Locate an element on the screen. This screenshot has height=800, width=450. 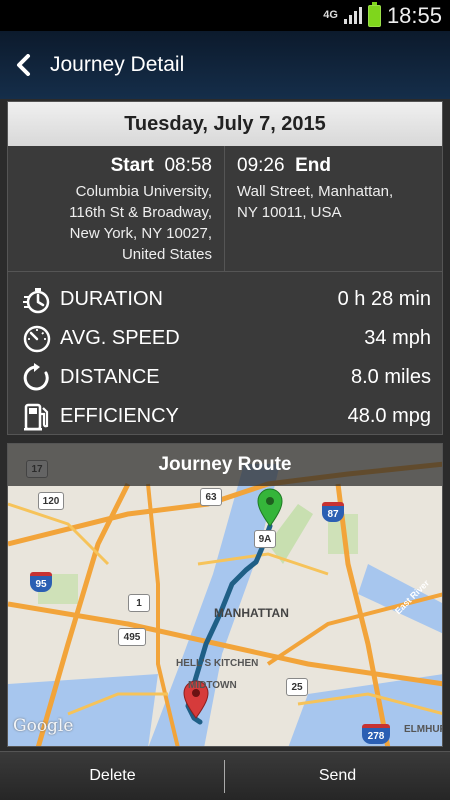
loop-arrow-icon is located at coordinates (37, 378).